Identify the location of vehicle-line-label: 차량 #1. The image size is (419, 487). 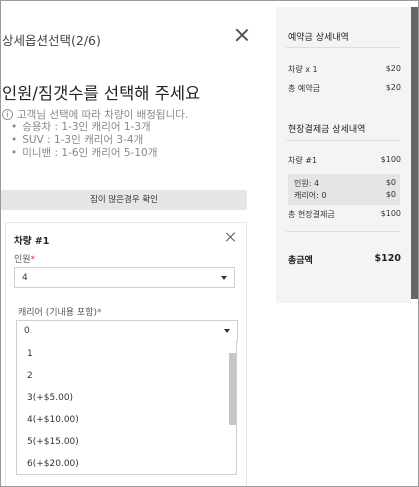
(303, 160).